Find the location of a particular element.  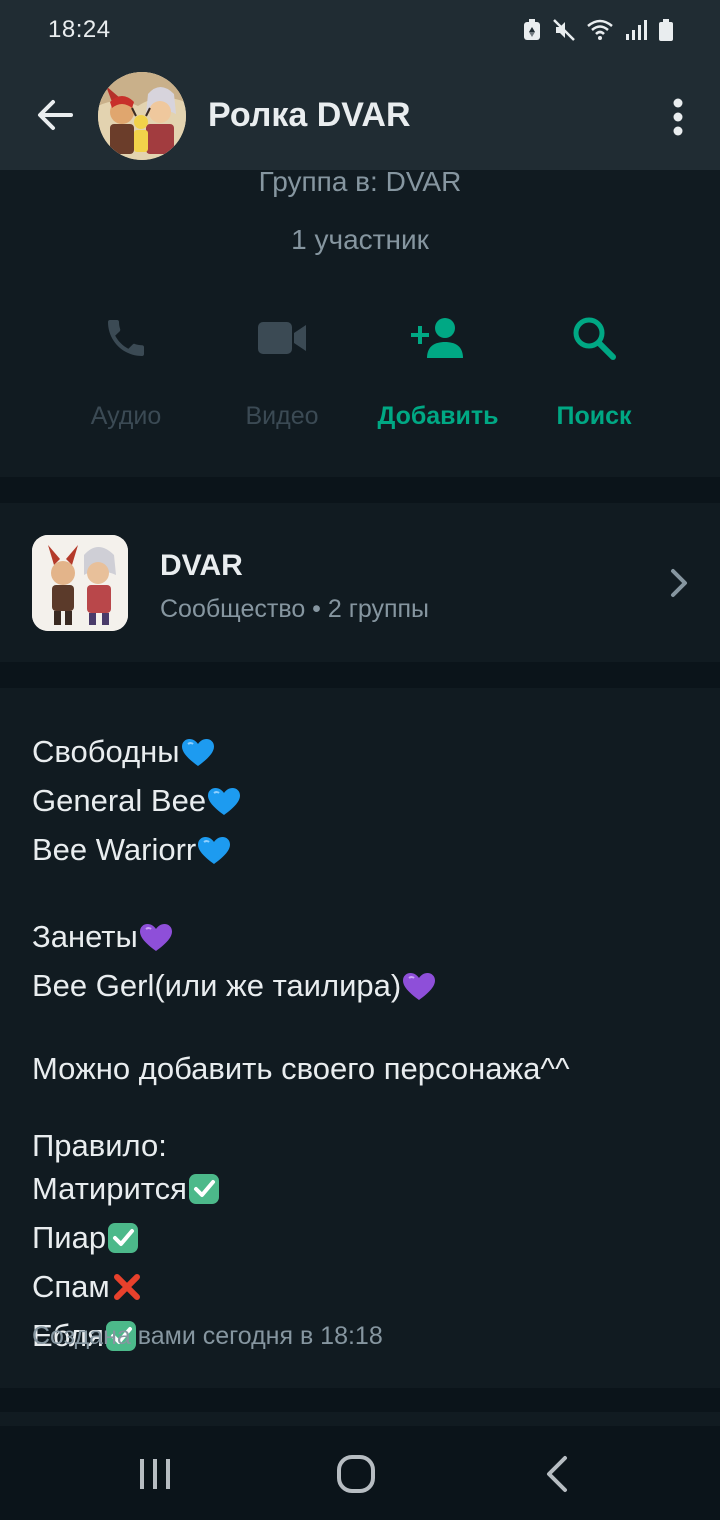

arrow-left-icon is located at coordinates (55, 115).